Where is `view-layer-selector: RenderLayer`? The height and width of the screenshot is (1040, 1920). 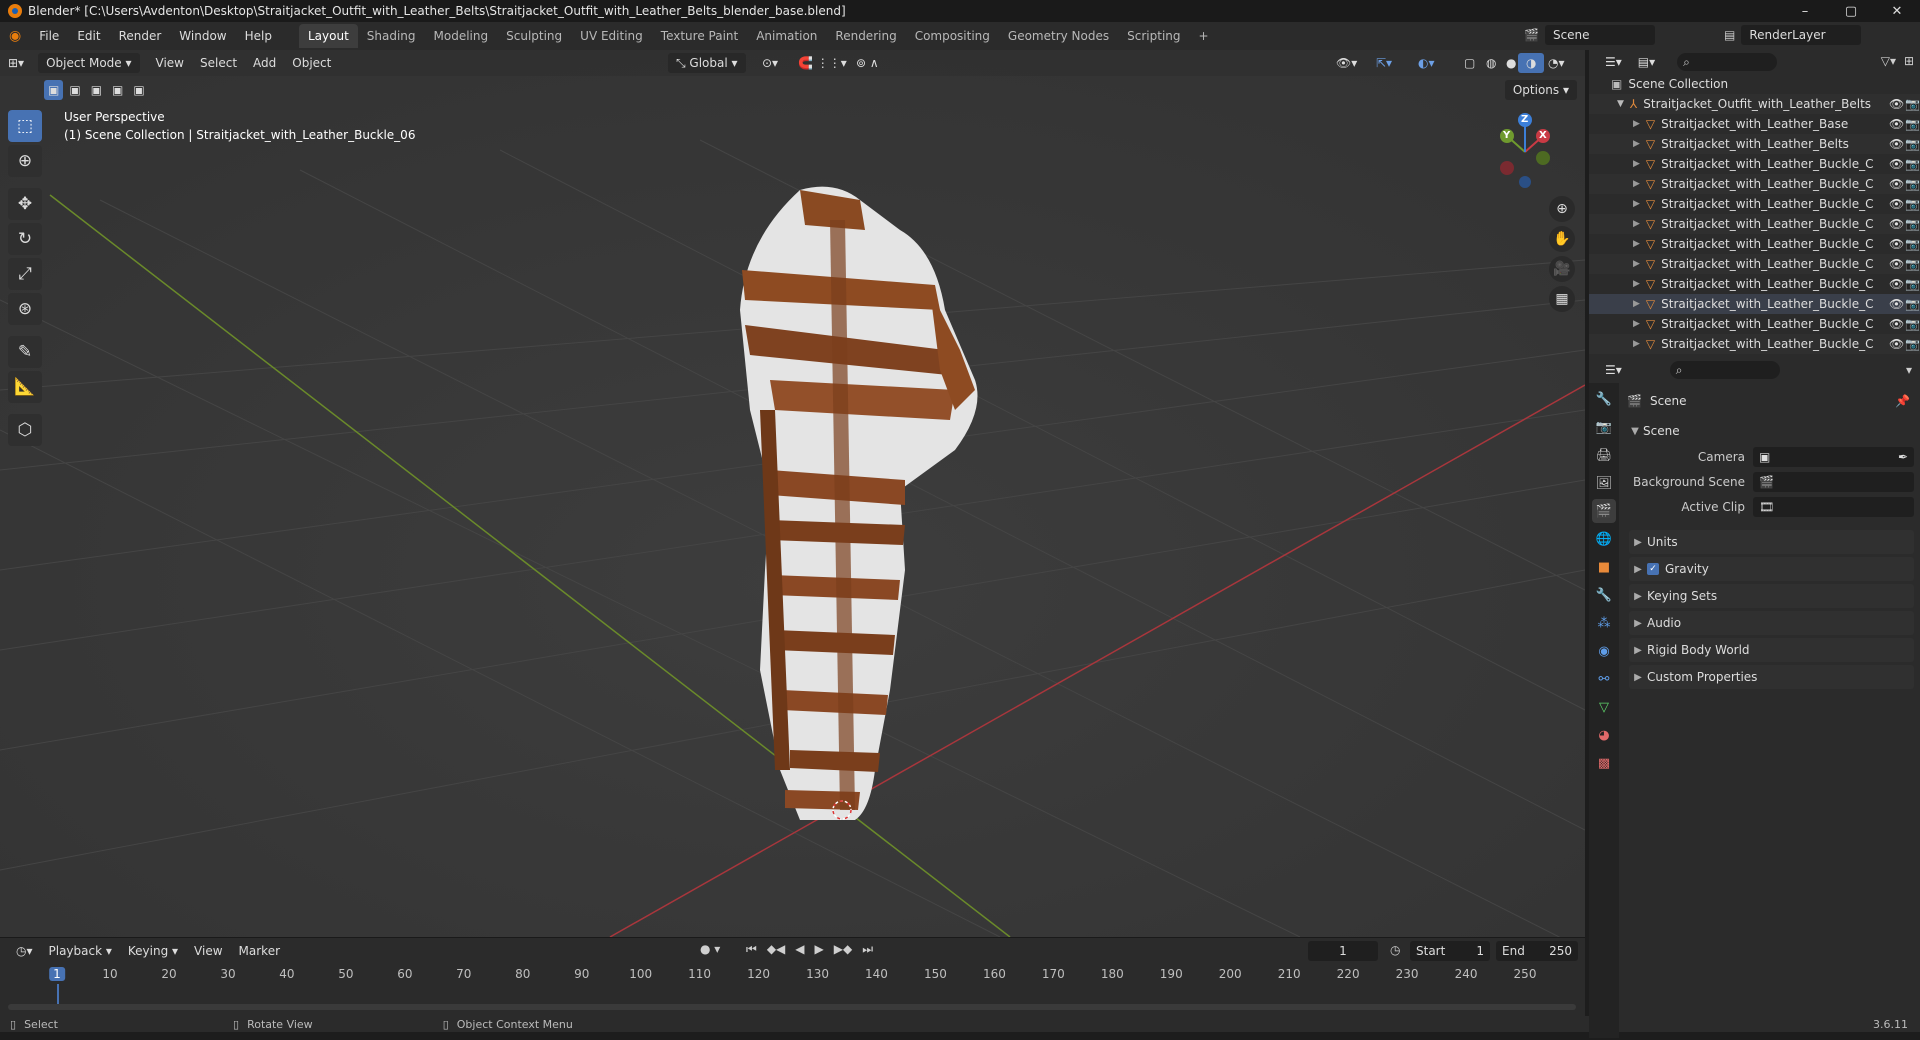
view-layer-selector: RenderLayer is located at coordinates (1801, 35).